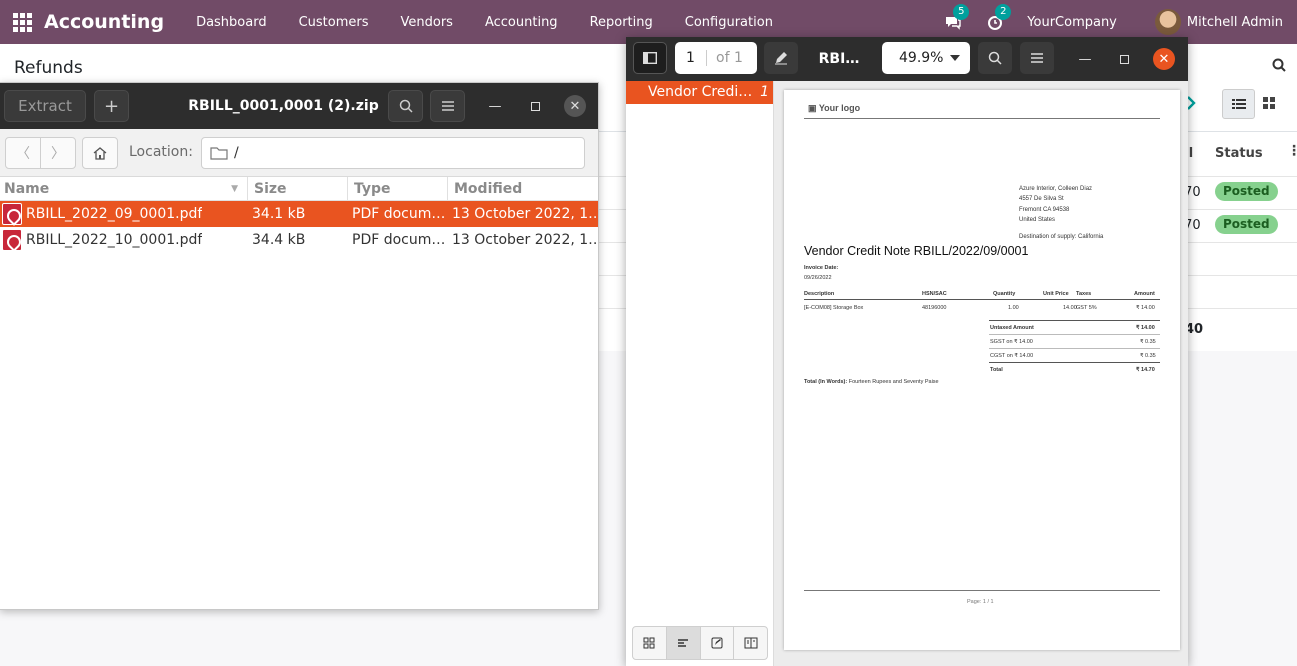 This screenshot has width=1297, height=666. I want to click on supply-destination: Destination of supply: California, so click(1061, 237).